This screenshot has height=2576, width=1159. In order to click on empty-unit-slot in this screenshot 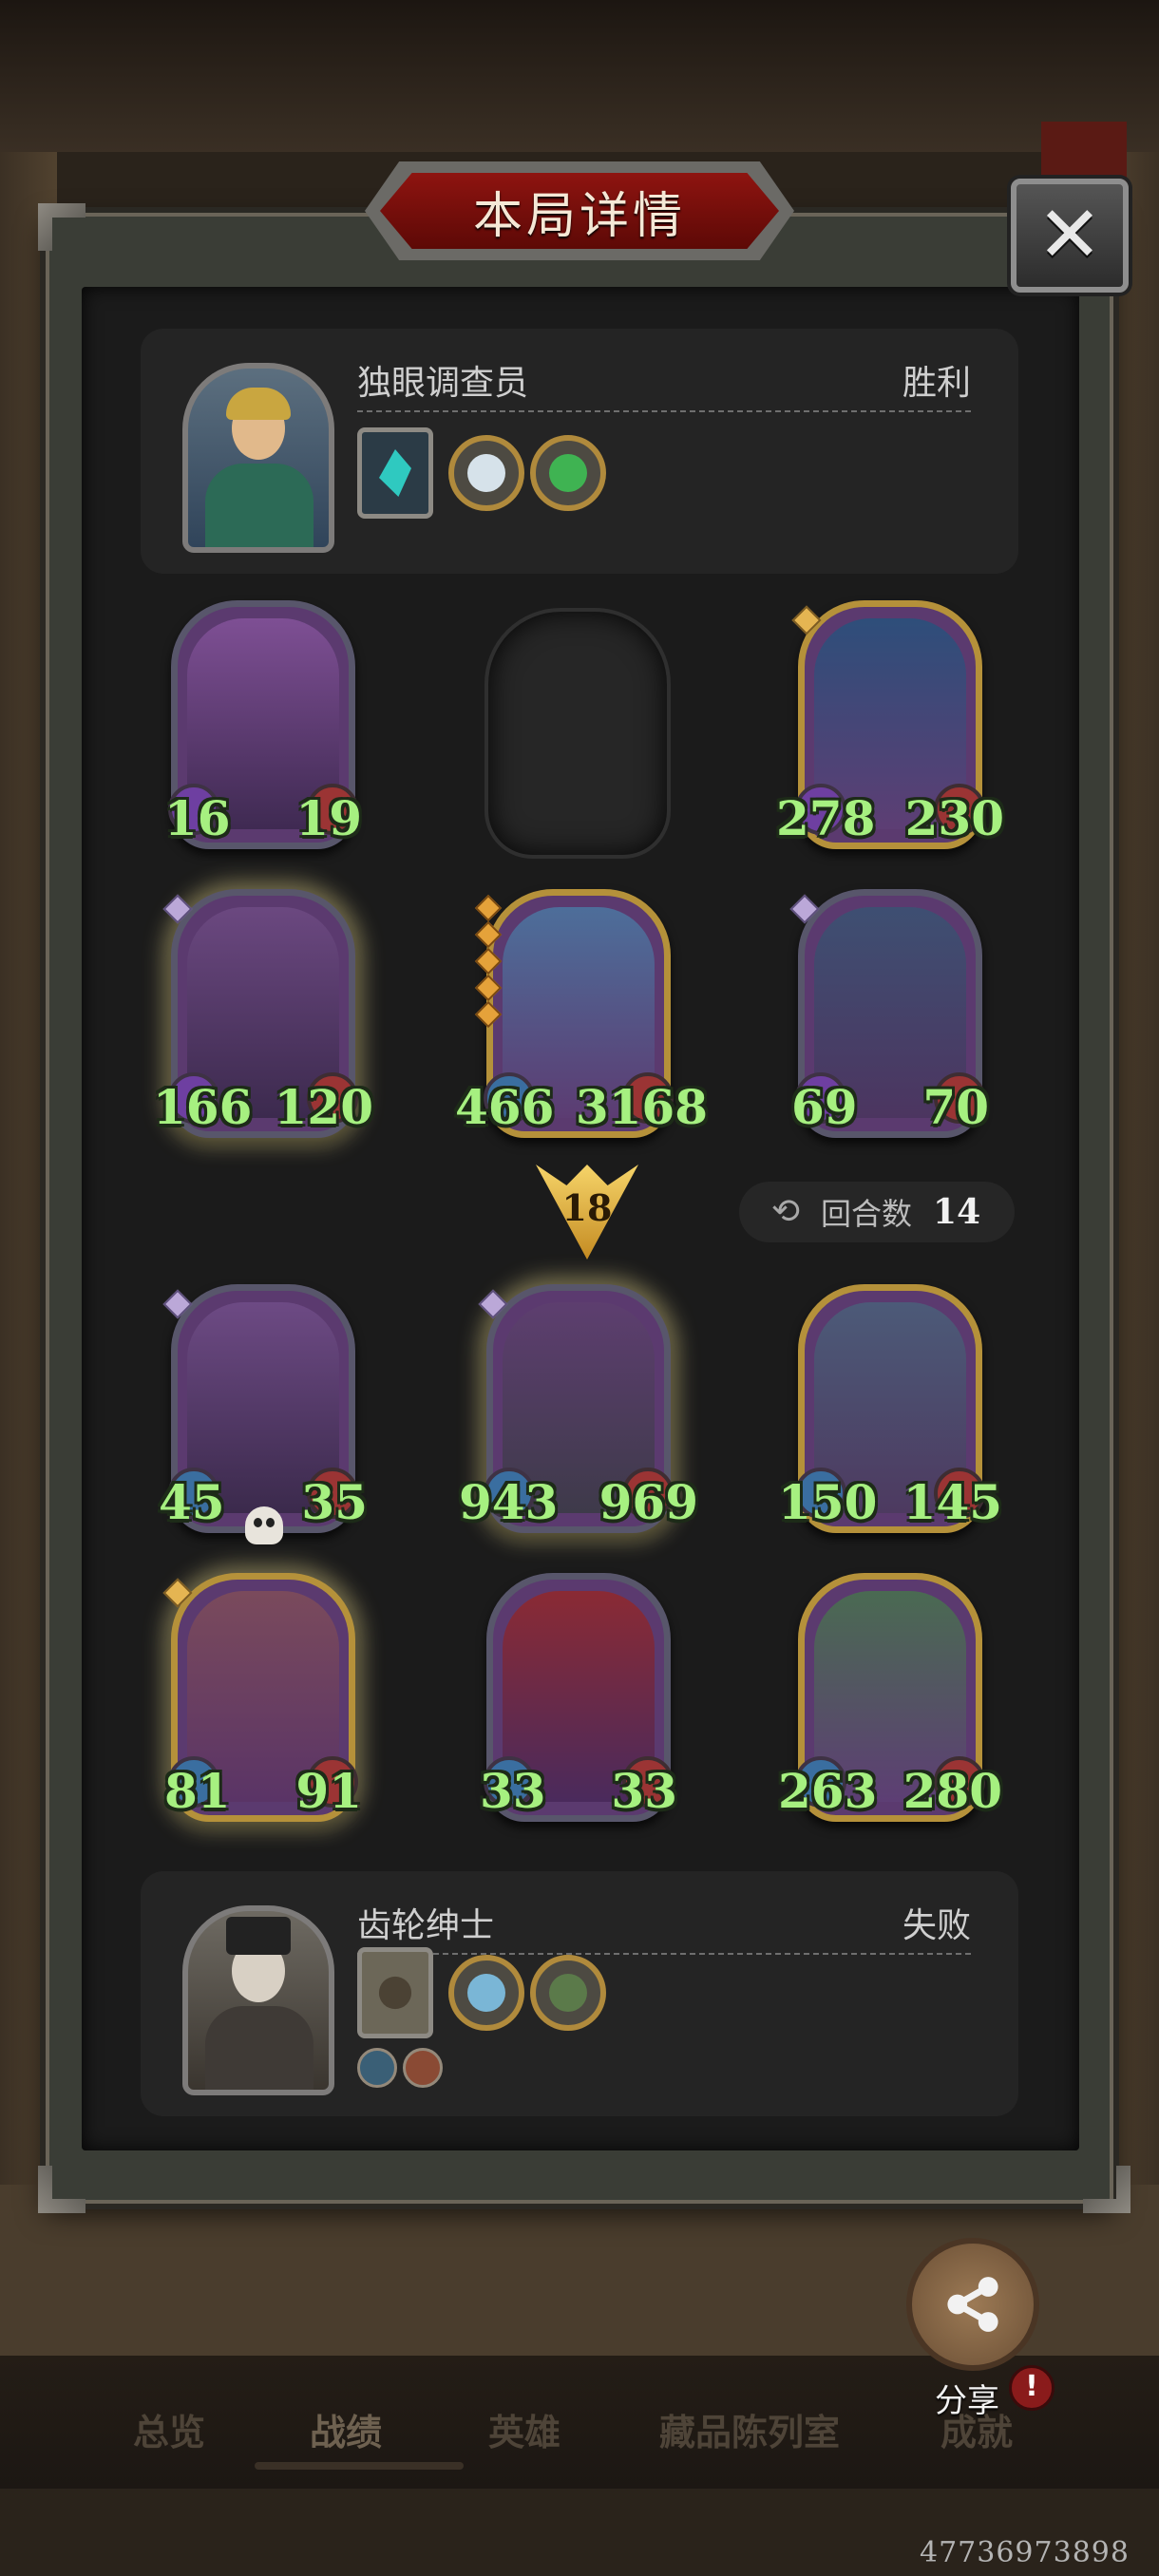, I will do `click(577, 733)`.